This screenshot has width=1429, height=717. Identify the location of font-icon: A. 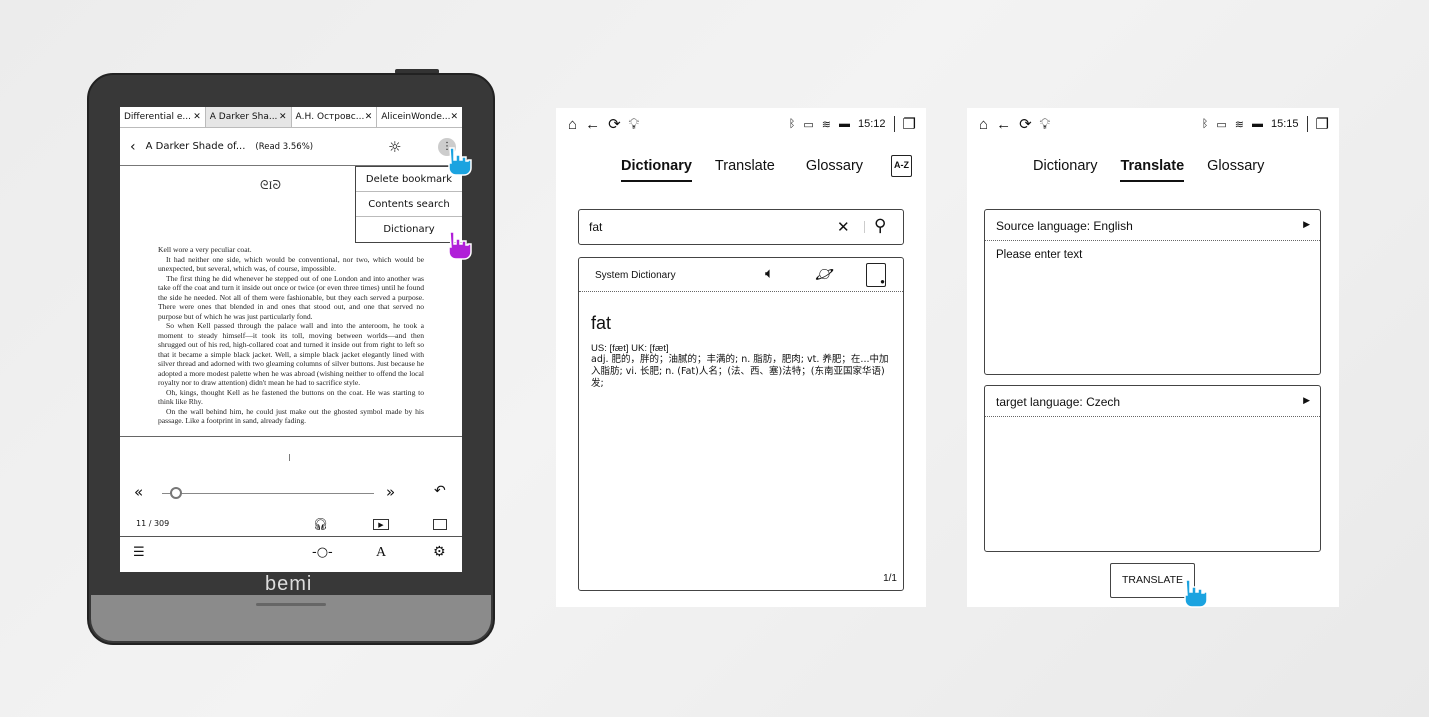
(381, 553).